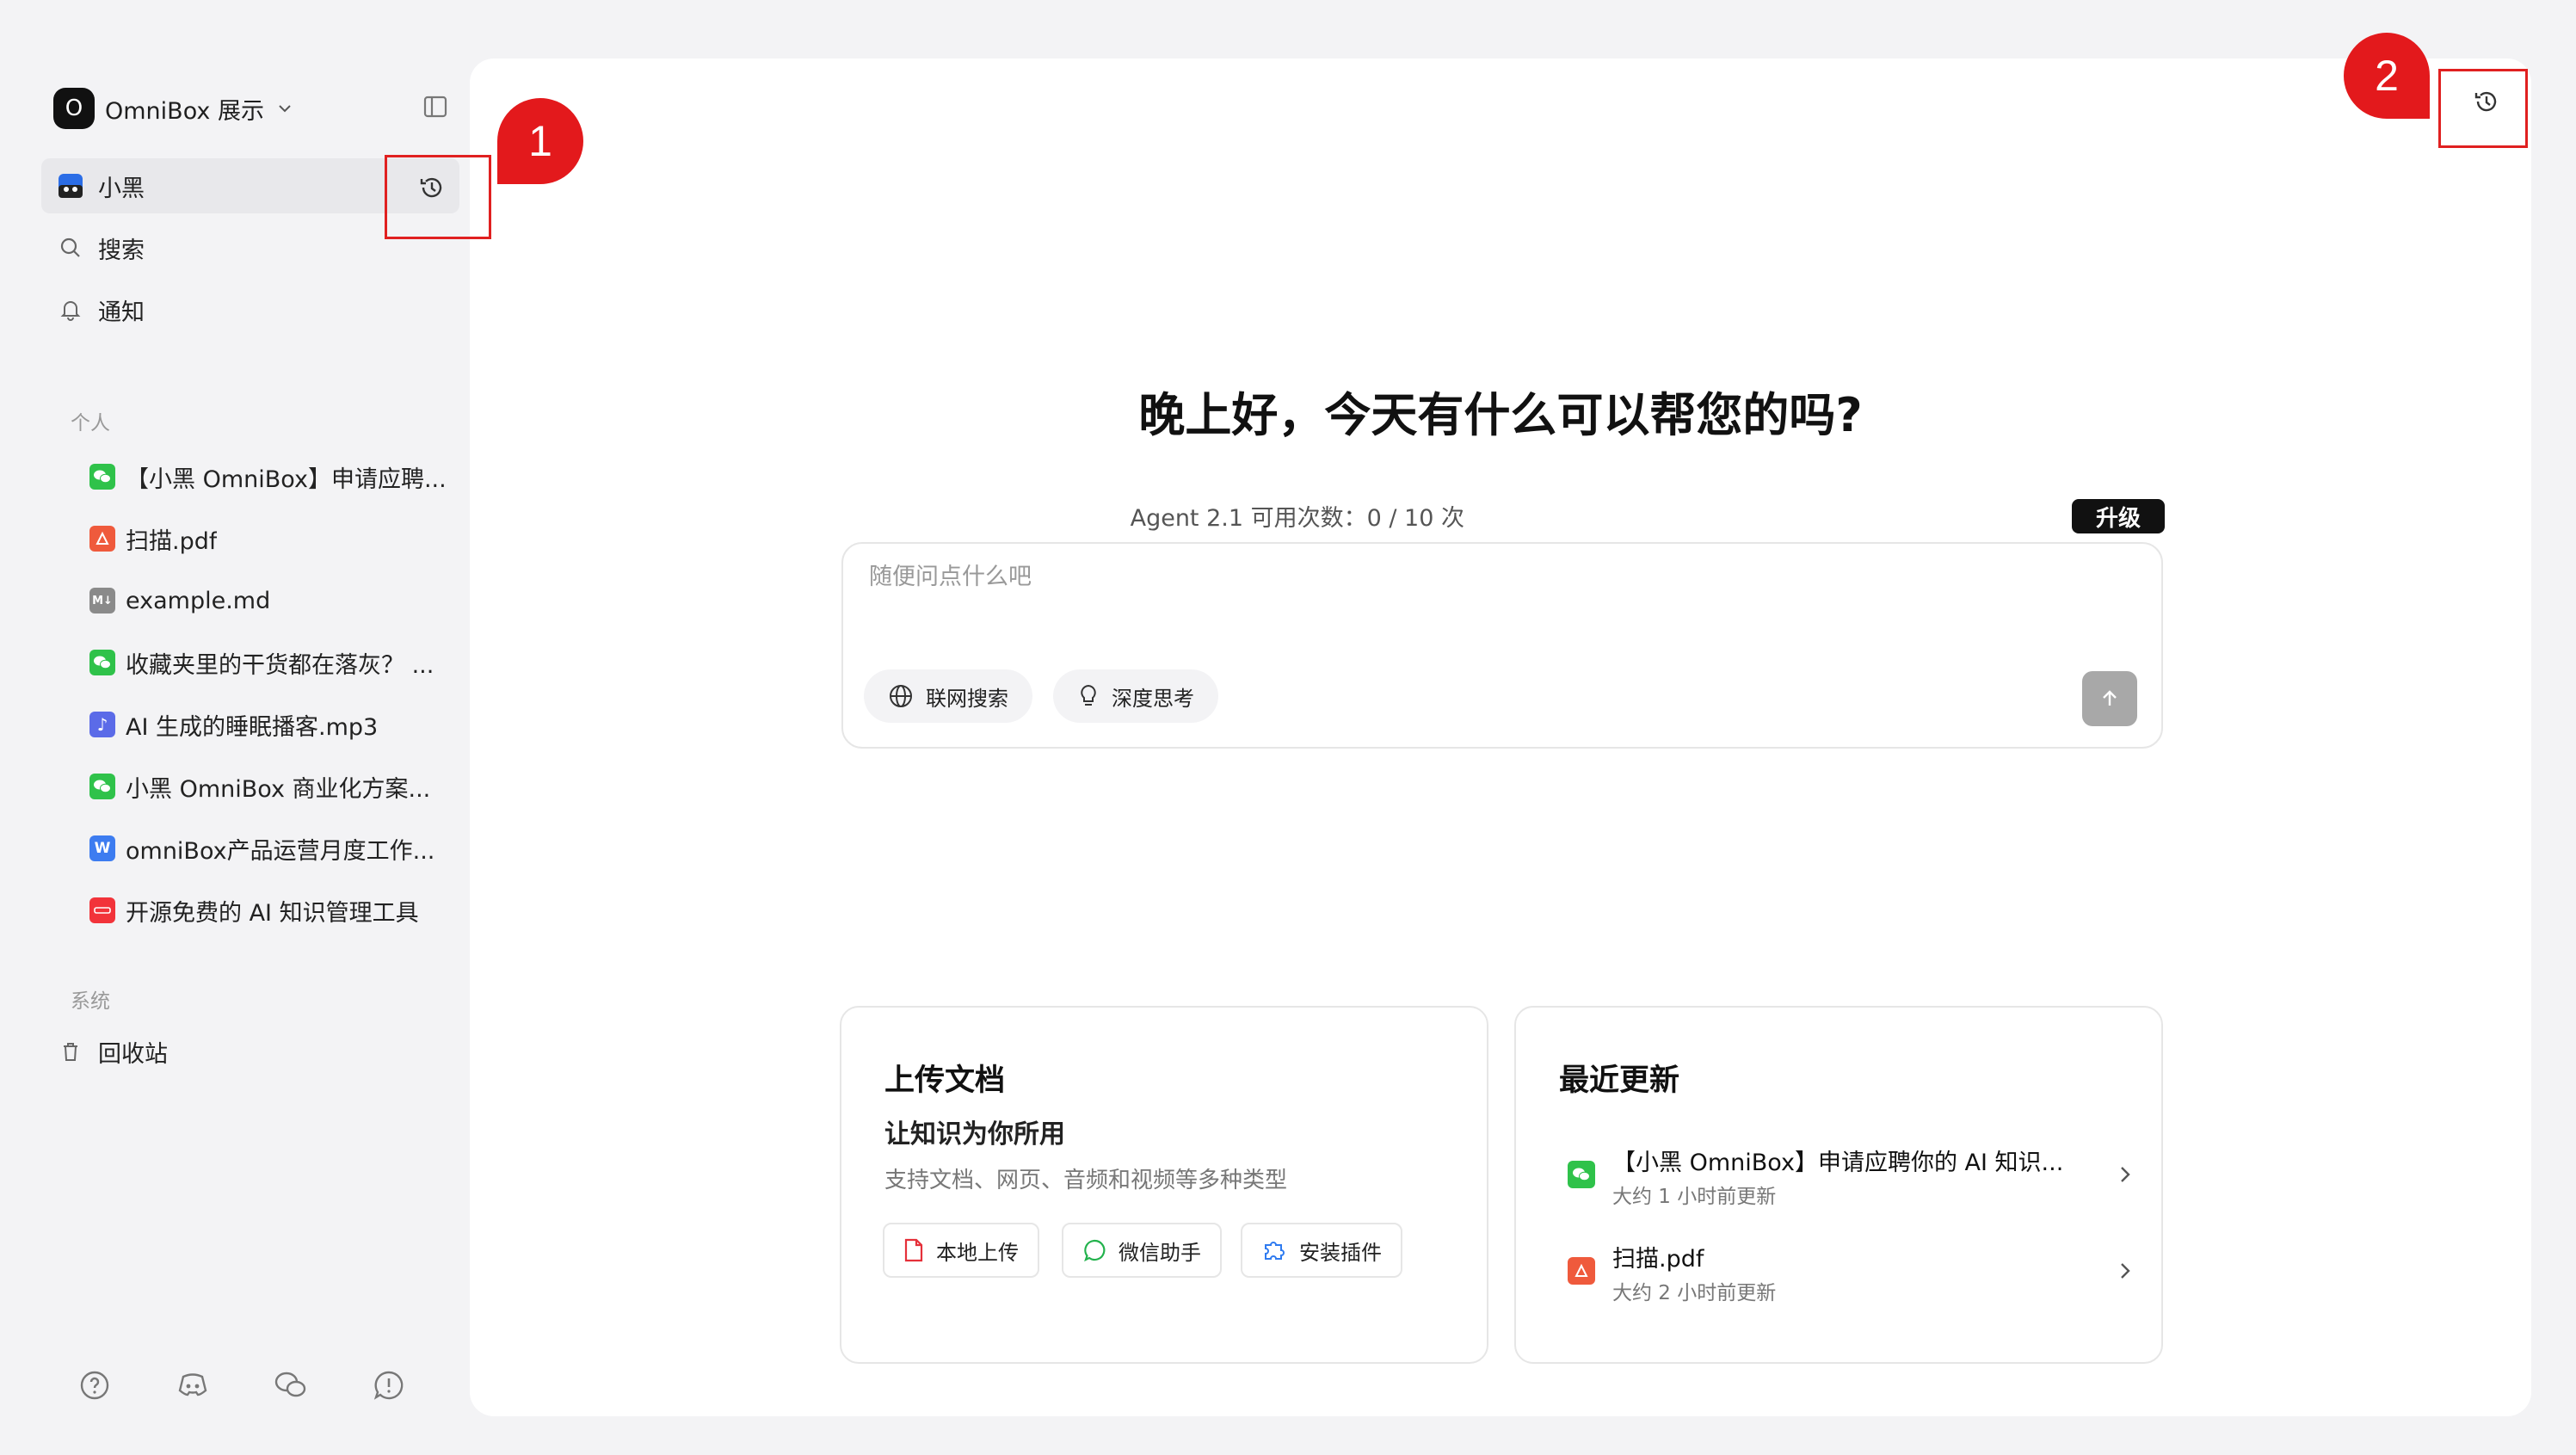  Describe the element at coordinates (1695, 1293) in the screenshot. I see `recent-item-time: 大约 2 小时前更新` at that location.